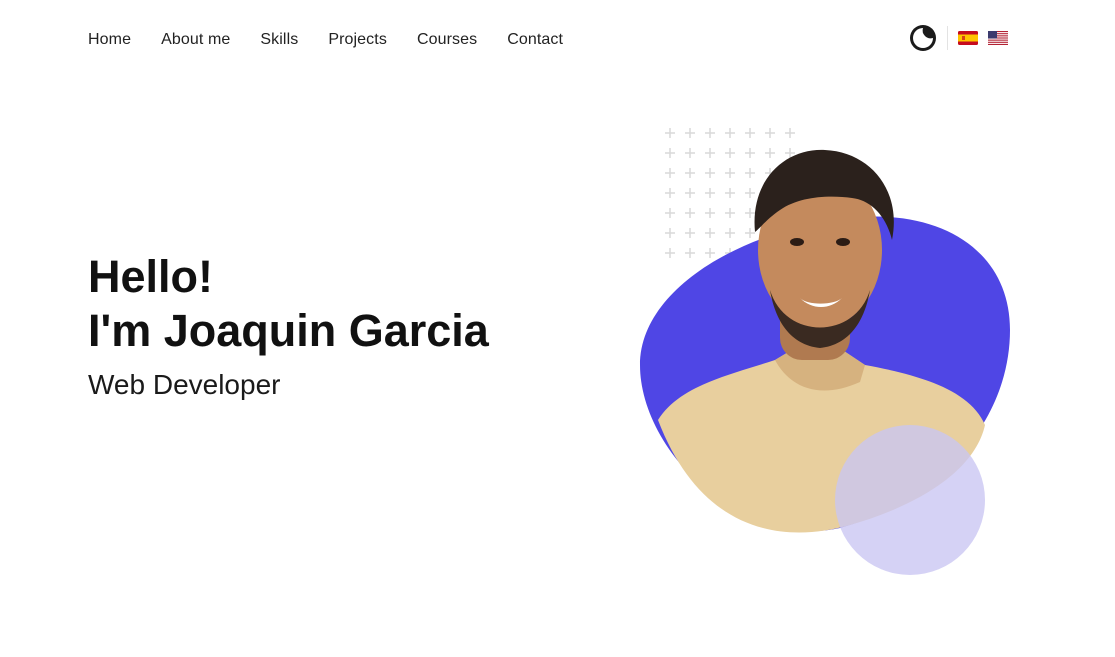 The height and width of the screenshot is (657, 1115). Describe the element at coordinates (447, 40) in the screenshot. I see `nav-item-courses: Courses` at that location.